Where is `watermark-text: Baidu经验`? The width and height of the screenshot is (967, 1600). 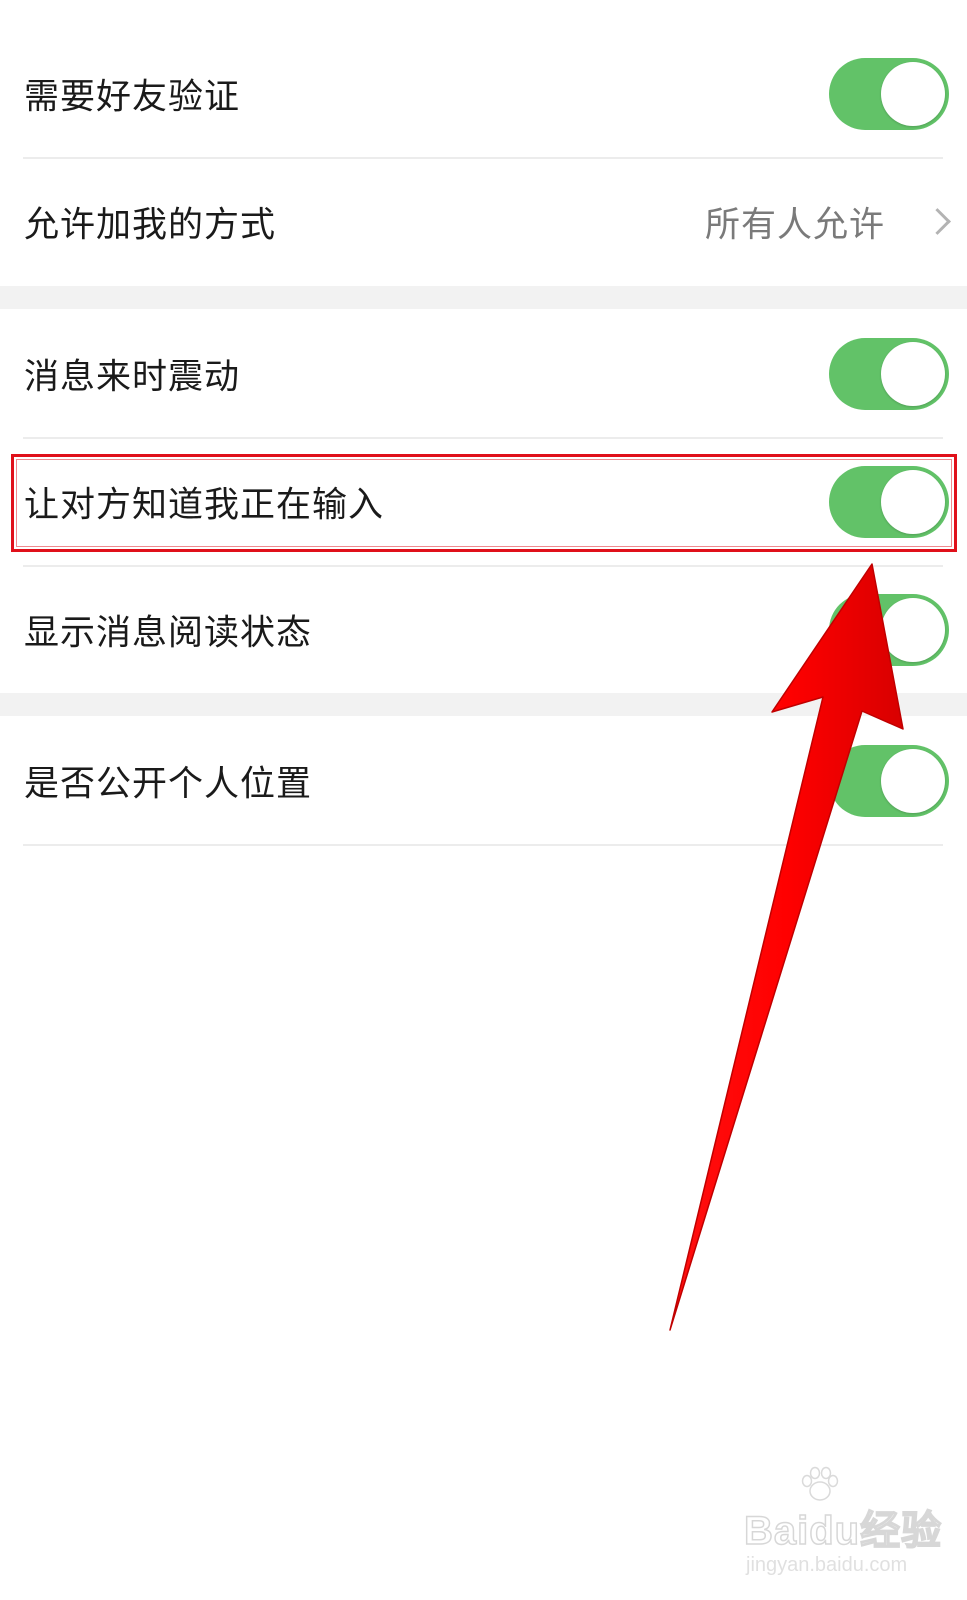 watermark-text: Baidu经验 is located at coordinates (843, 1531).